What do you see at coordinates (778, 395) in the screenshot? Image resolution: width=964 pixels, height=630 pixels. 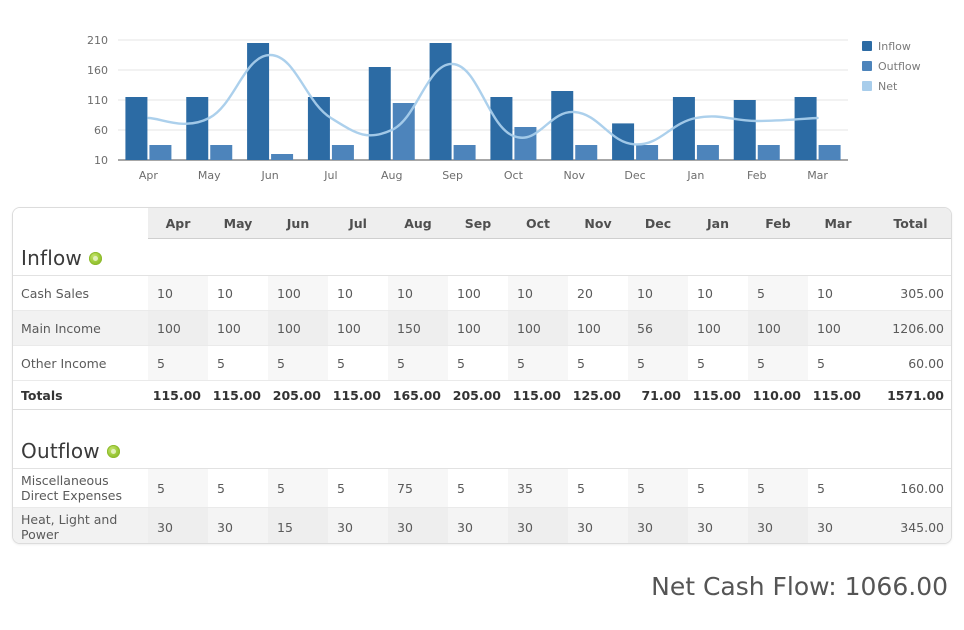 I see `totals-cell: 110.00` at bounding box center [778, 395].